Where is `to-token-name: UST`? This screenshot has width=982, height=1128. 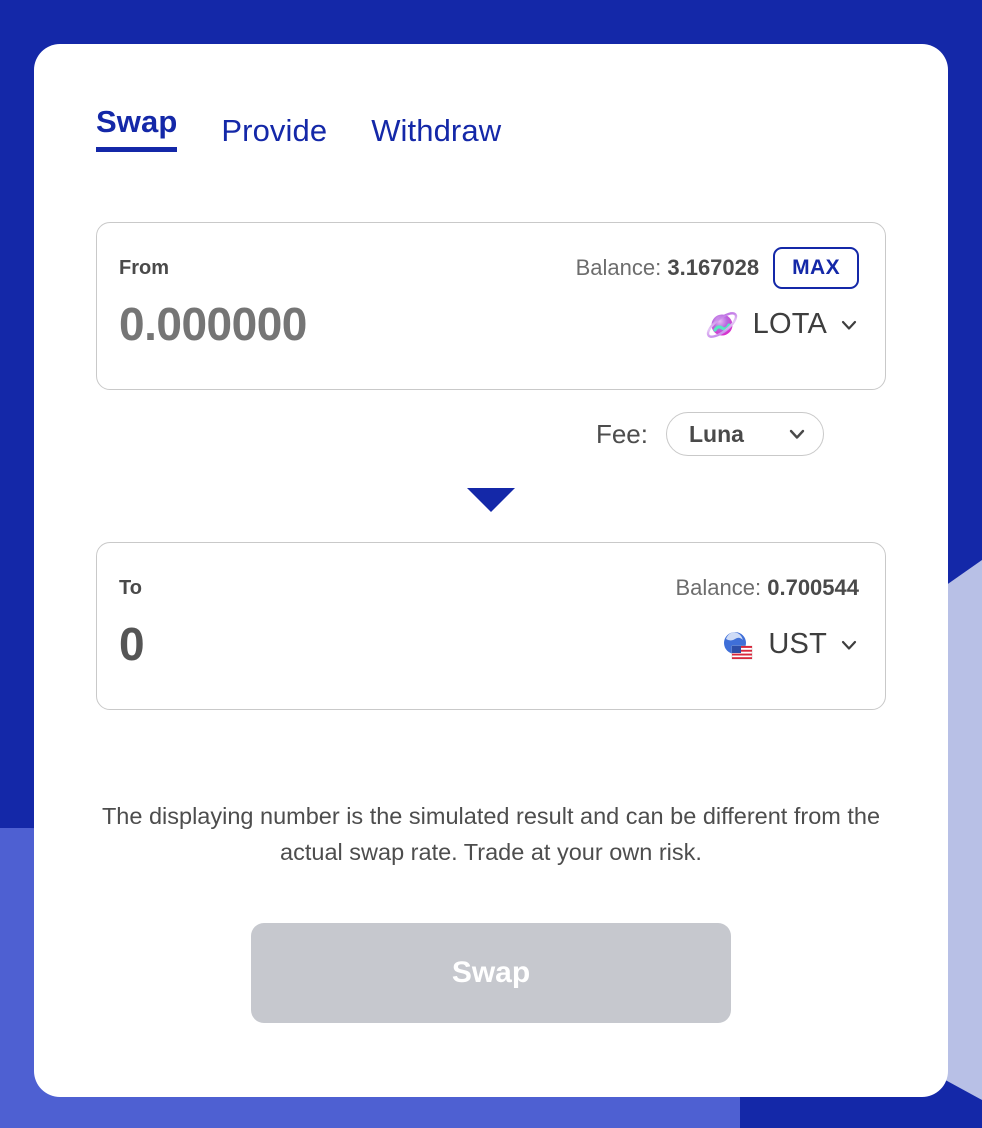
to-token-name: UST is located at coordinates (797, 644).